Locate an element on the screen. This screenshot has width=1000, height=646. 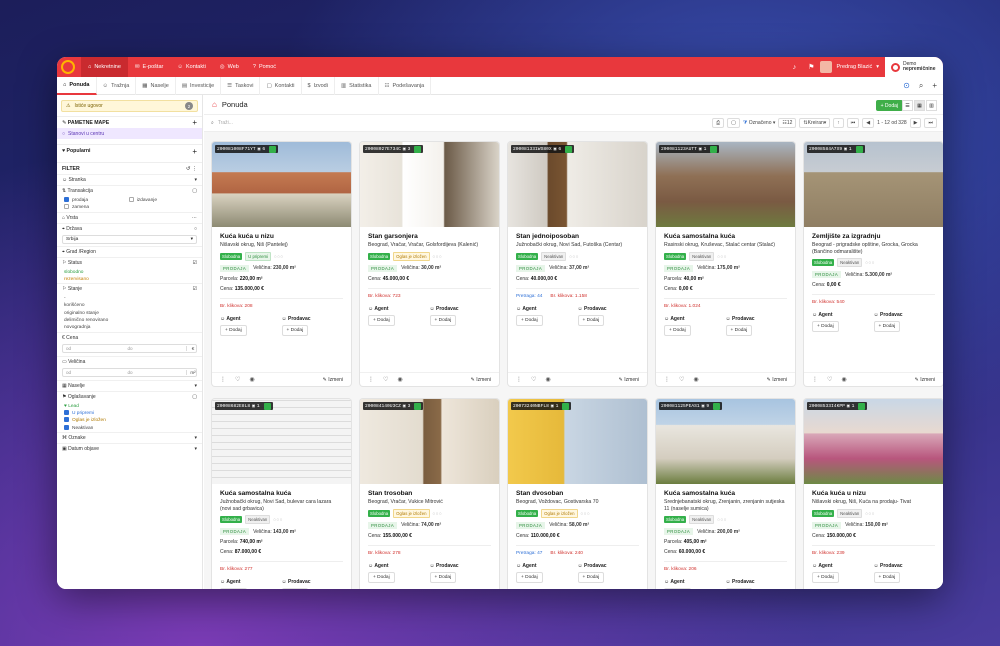
last-page-button: ⏭ is located at coordinates (930, 123).